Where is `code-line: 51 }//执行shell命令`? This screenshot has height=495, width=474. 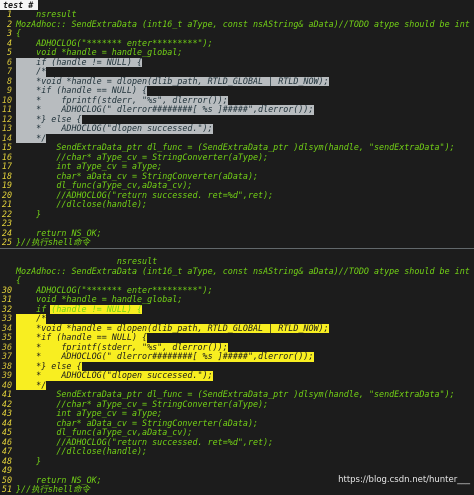 code-line: 51 }//执行shell命令 is located at coordinates (237, 489).